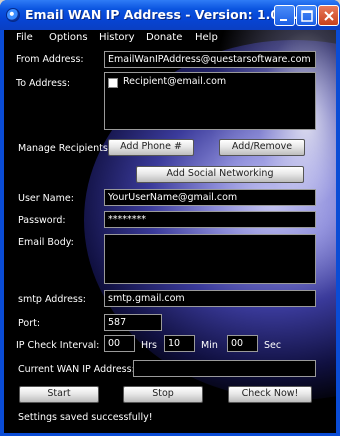 The height and width of the screenshot is (436, 340). What do you see at coordinates (210, 59) in the screenshot?
I see `from-address-field: EmailWanIPAddress@questarsoftware.com` at bounding box center [210, 59].